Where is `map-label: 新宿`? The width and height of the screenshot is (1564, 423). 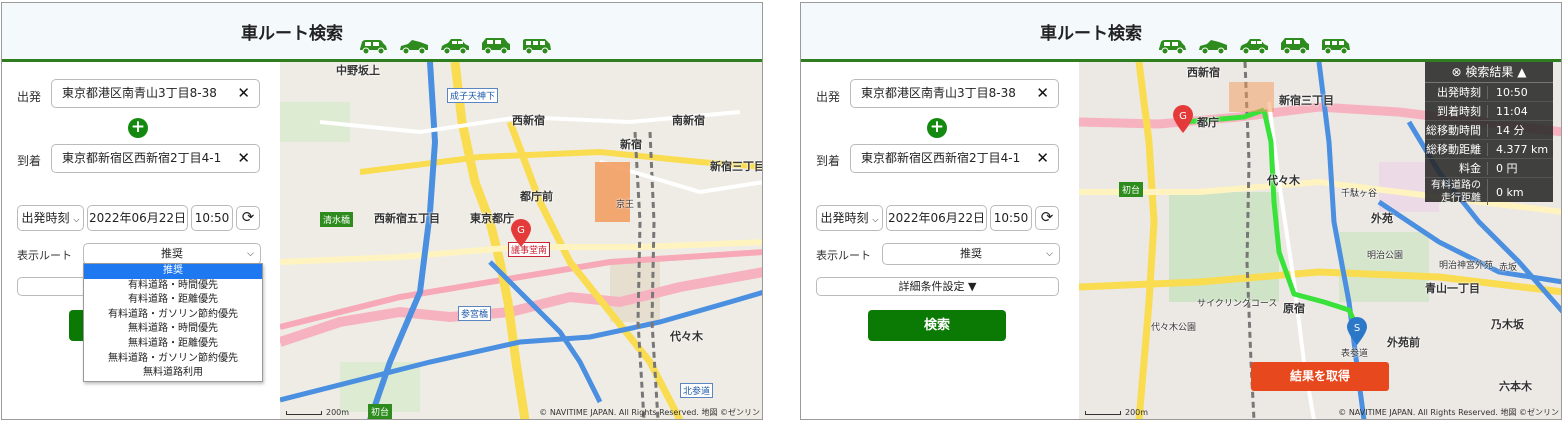
map-label: 新宿 is located at coordinates (631, 144).